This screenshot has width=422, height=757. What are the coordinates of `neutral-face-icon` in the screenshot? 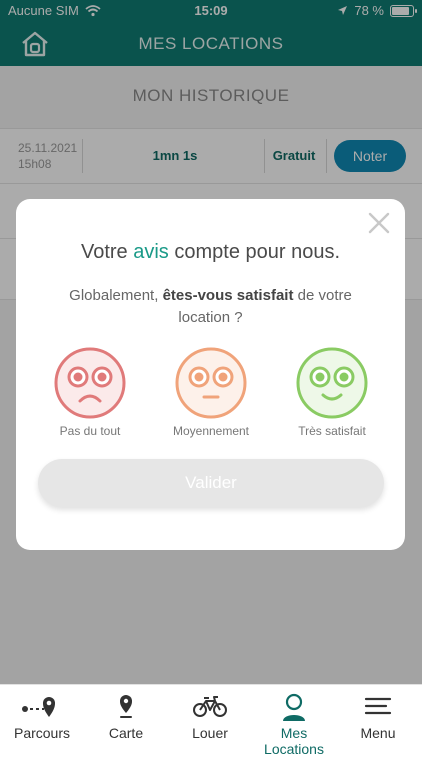 It's located at (211, 383).